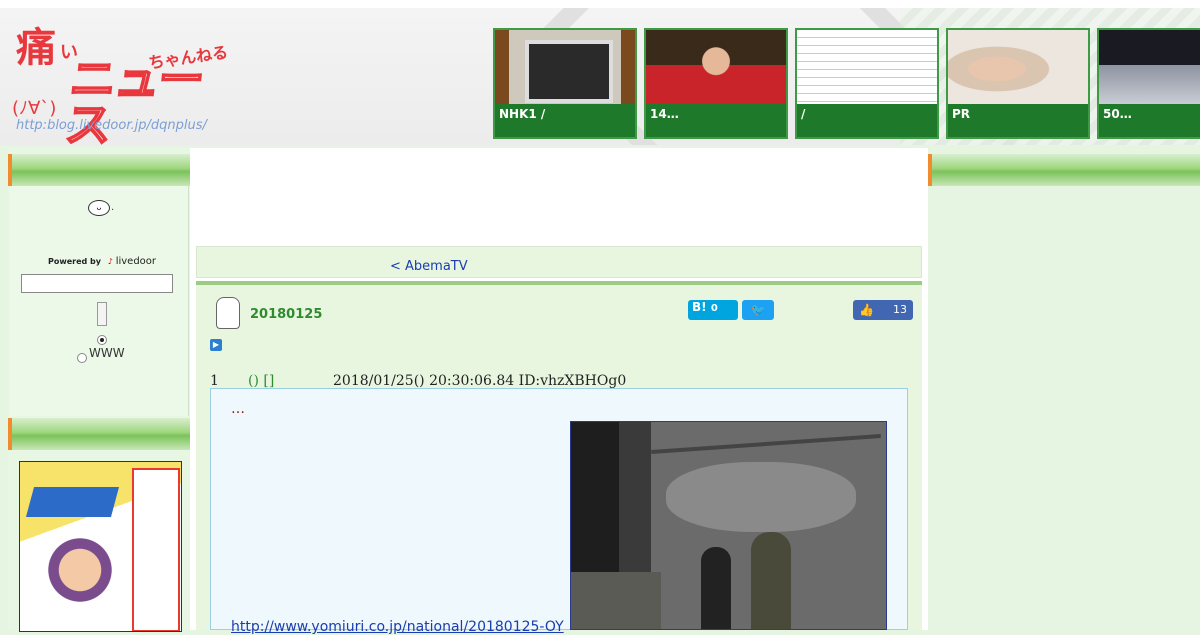  What do you see at coordinates (36, 47) in the screenshot?
I see `logo-kanji: 痛` at bounding box center [36, 47].